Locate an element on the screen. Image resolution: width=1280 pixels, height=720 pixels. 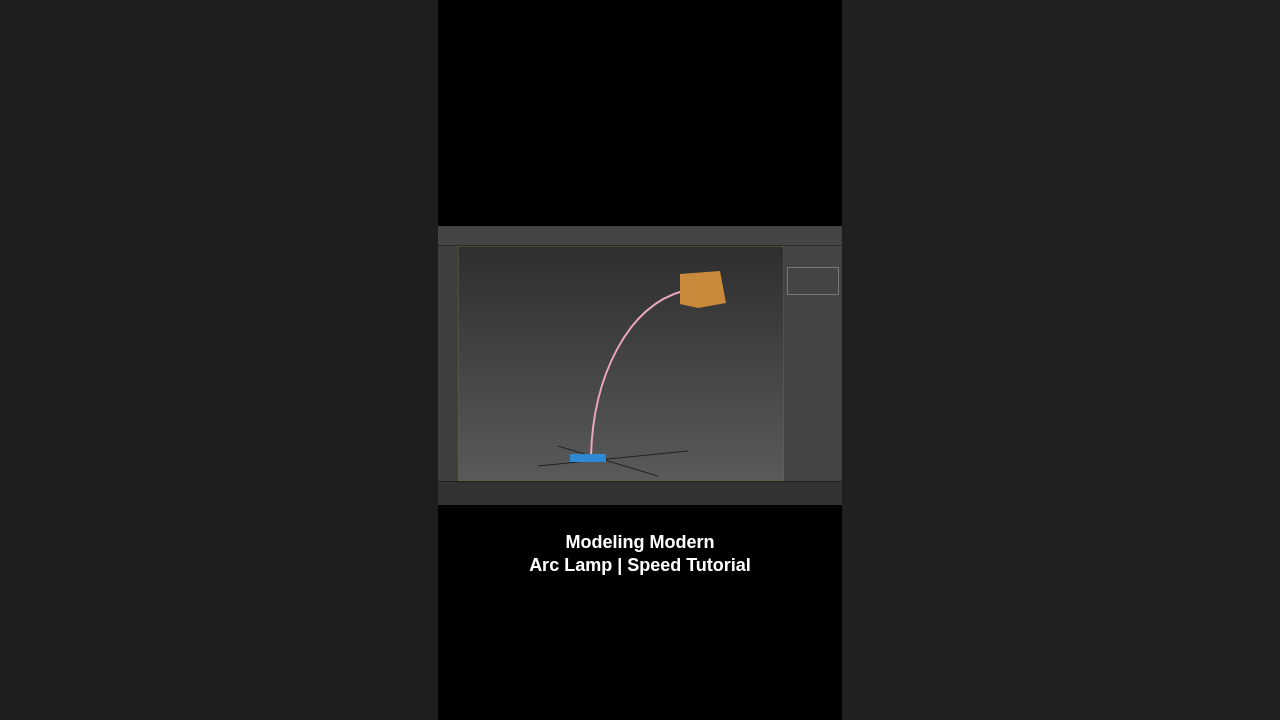
rollout-box is located at coordinates (813, 281).